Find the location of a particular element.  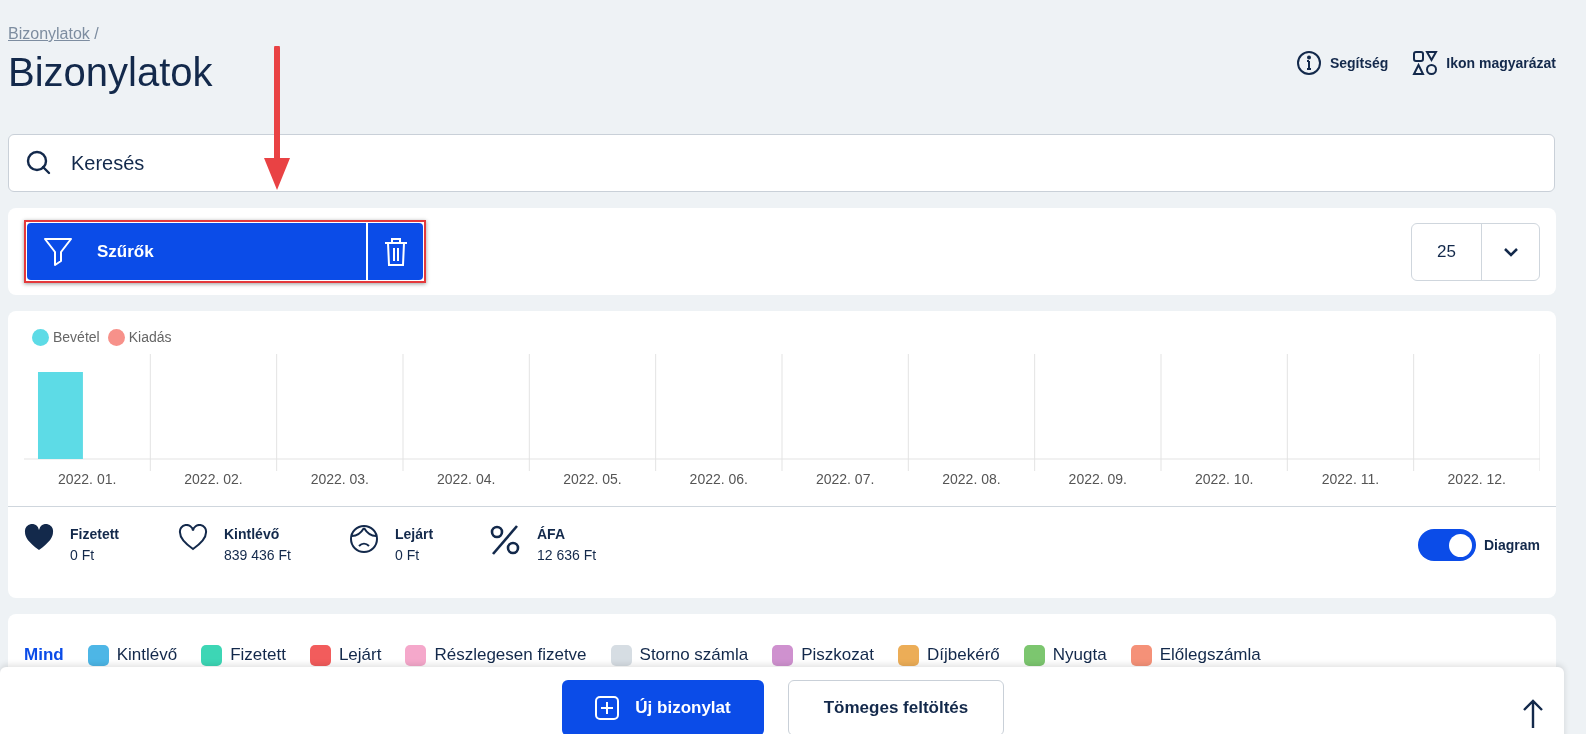

info-icon is located at coordinates (1308, 63).